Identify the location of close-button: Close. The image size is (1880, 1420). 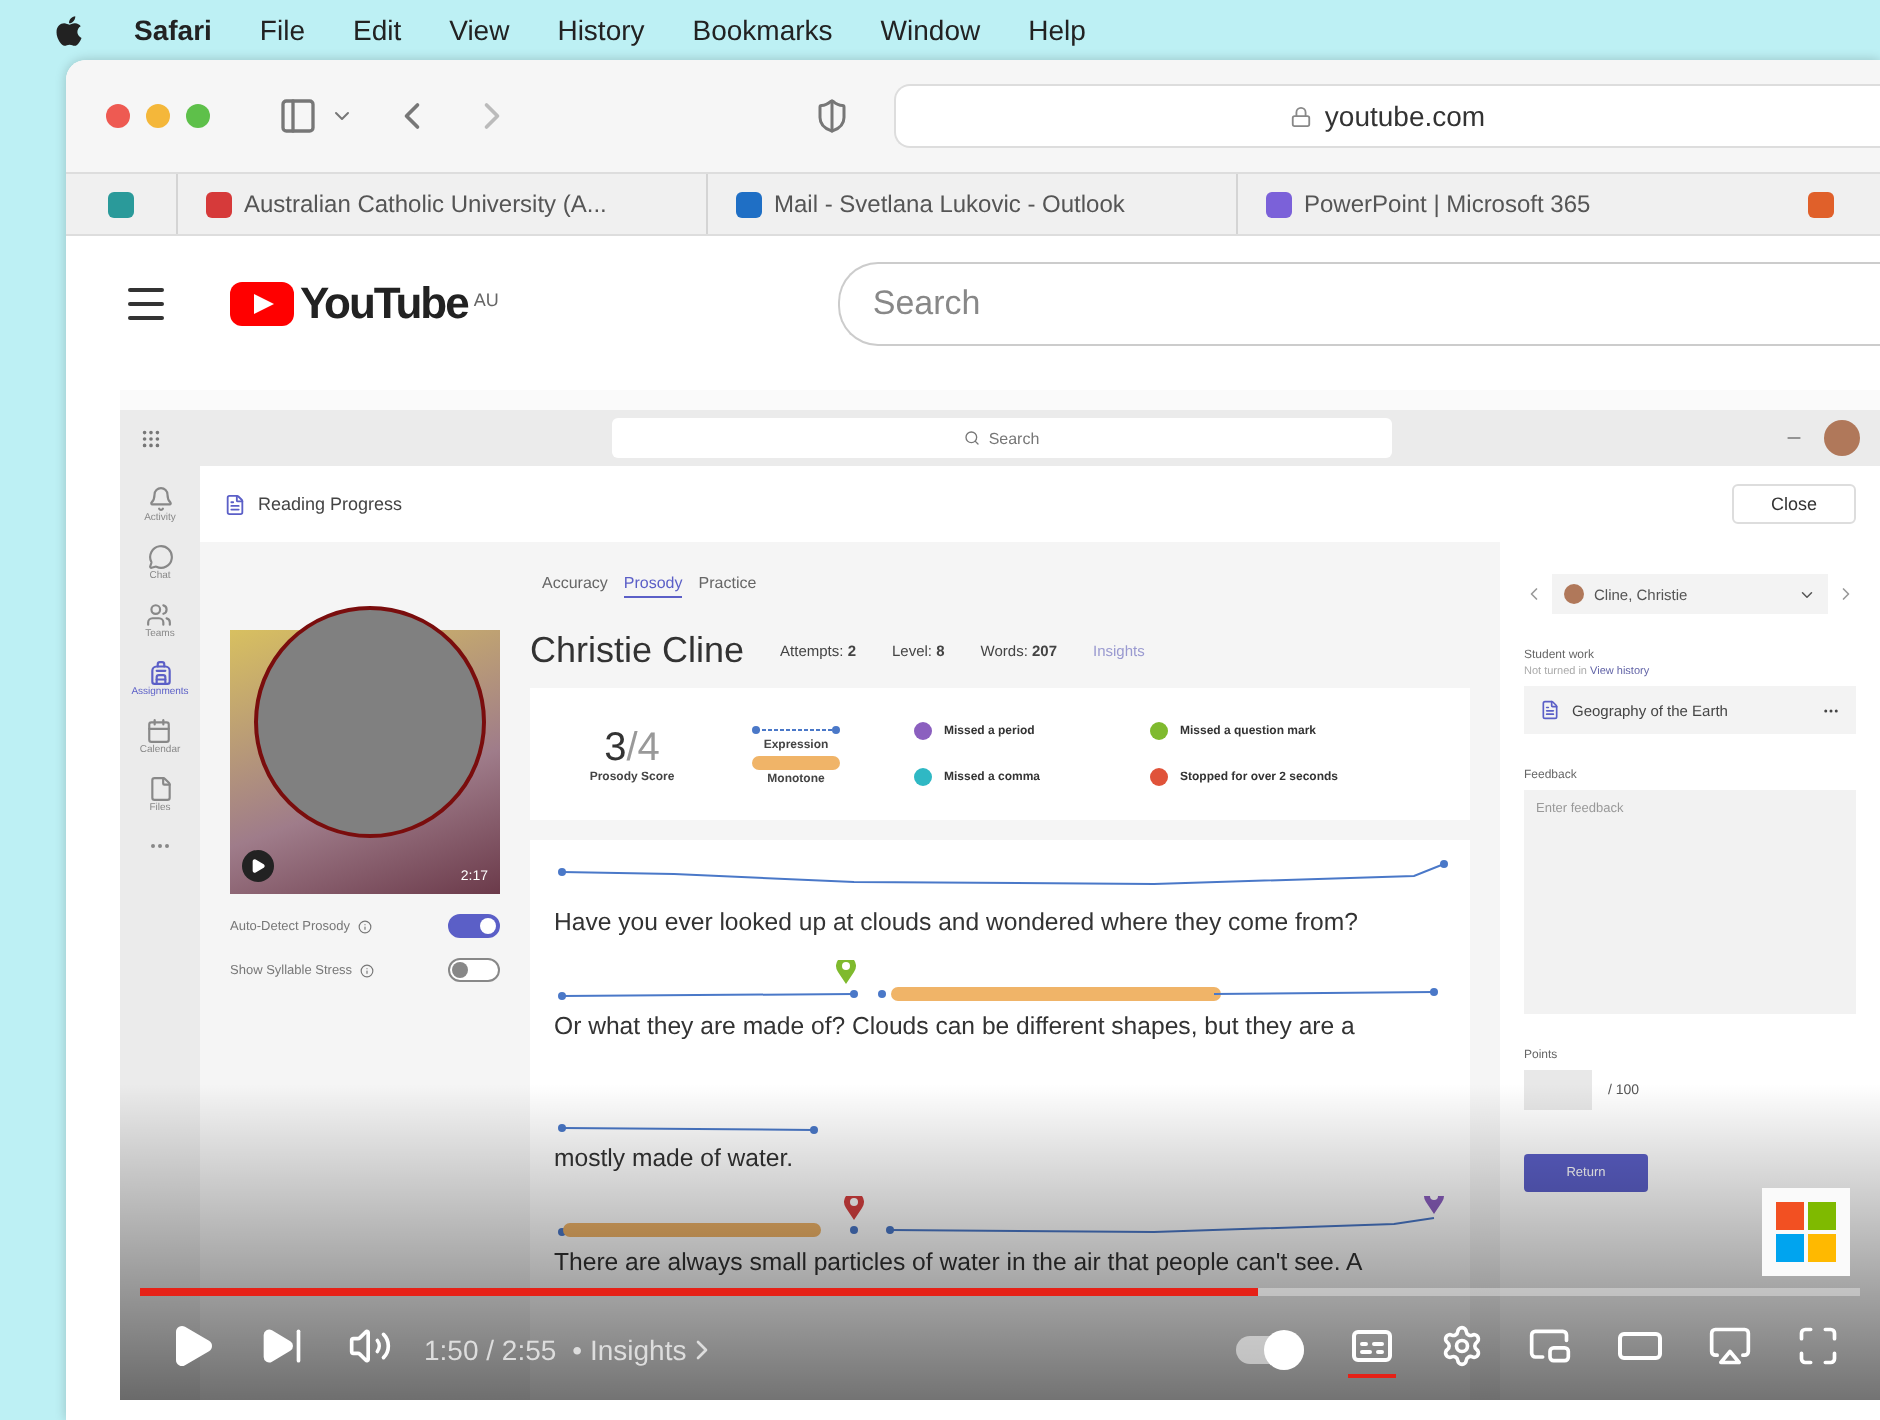
(1794, 504).